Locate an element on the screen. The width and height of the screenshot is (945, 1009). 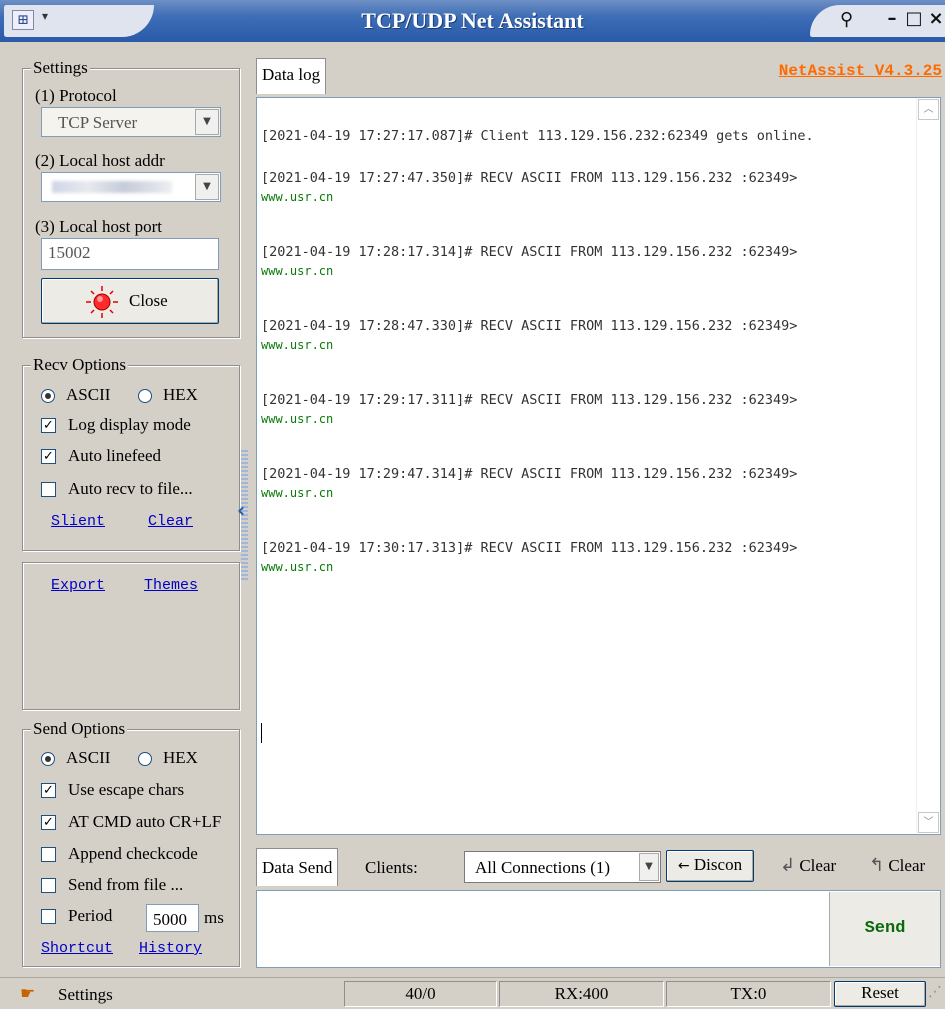
disconnect-button-label: Discon is located at coordinates (718, 864).